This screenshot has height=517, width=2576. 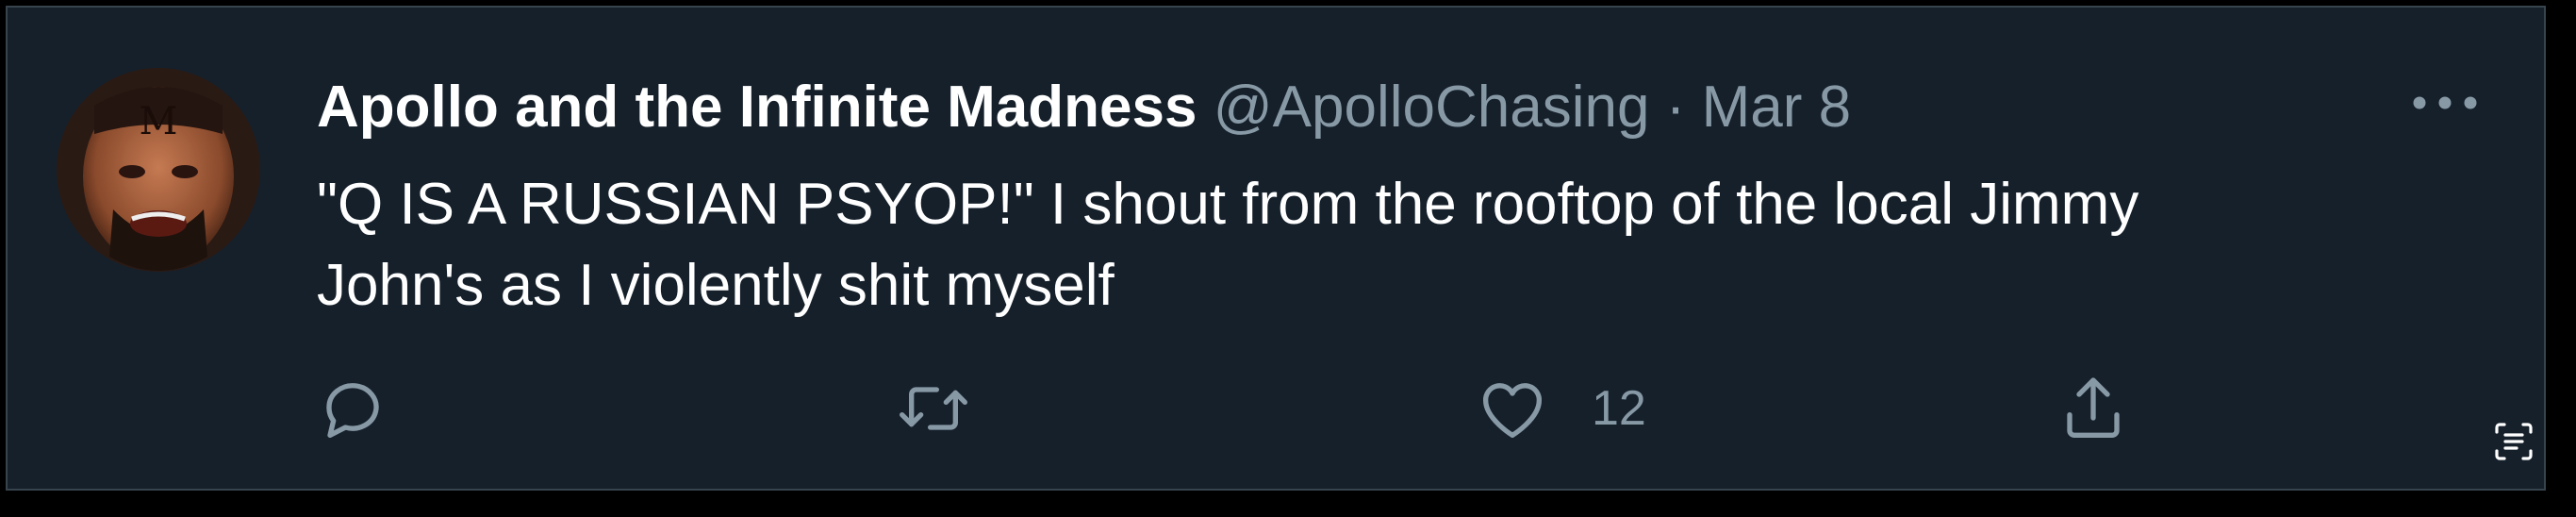 I want to click on retweet-icon, so click(x=933, y=408).